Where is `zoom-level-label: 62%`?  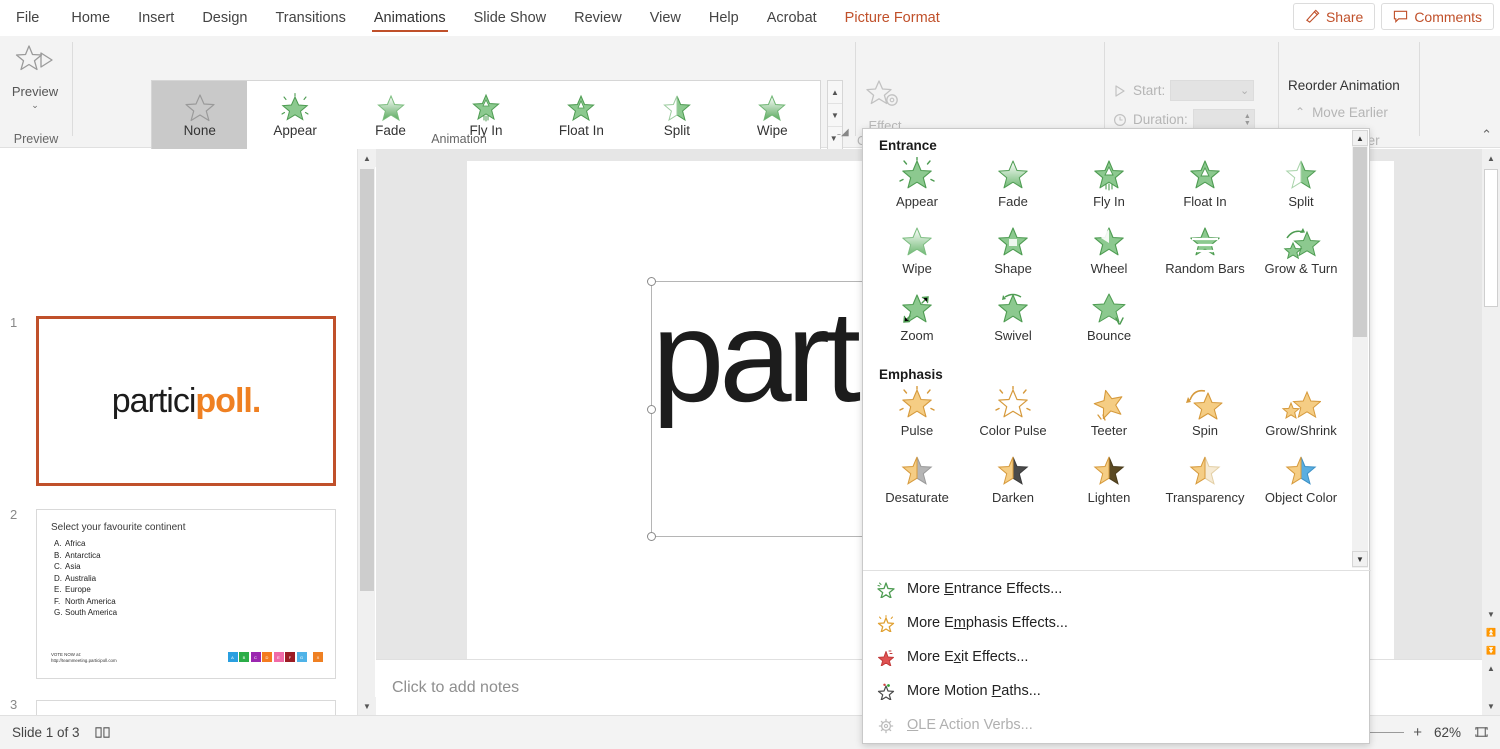
zoom-level-label: 62% is located at coordinates (1447, 732).